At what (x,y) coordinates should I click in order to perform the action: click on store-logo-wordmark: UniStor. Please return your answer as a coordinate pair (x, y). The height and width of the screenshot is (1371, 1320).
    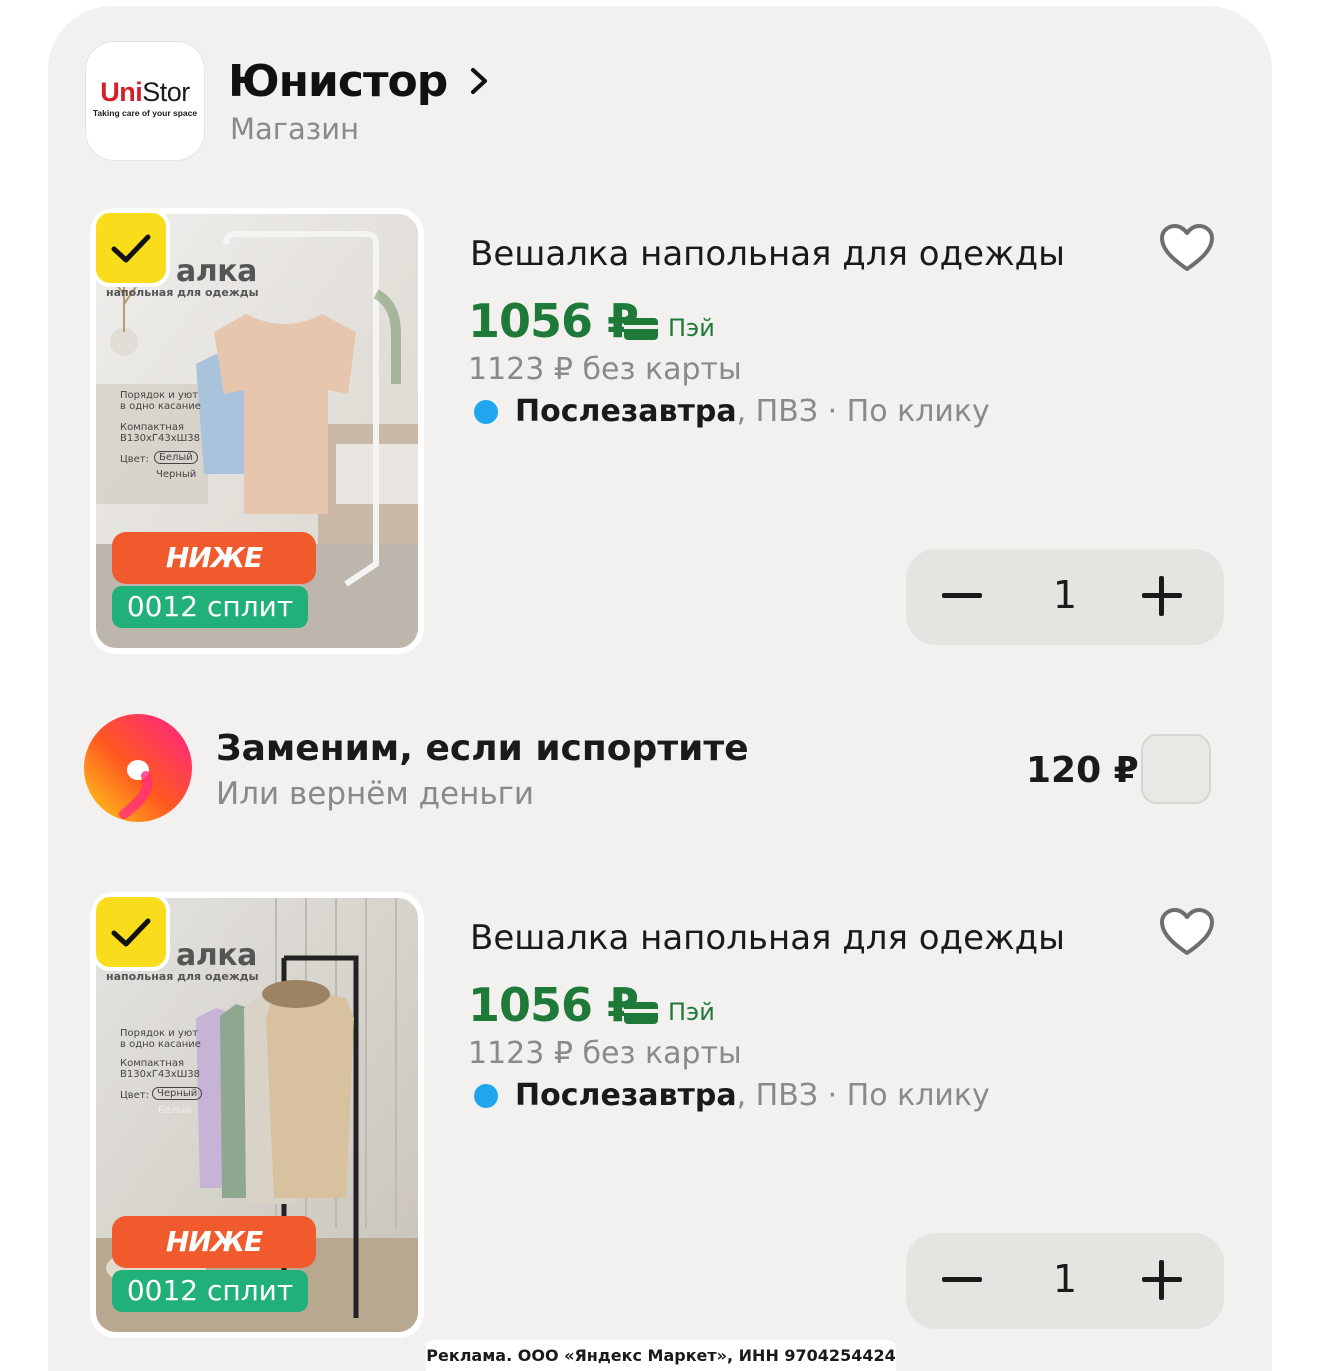
    Looking at the image, I should click on (145, 92).